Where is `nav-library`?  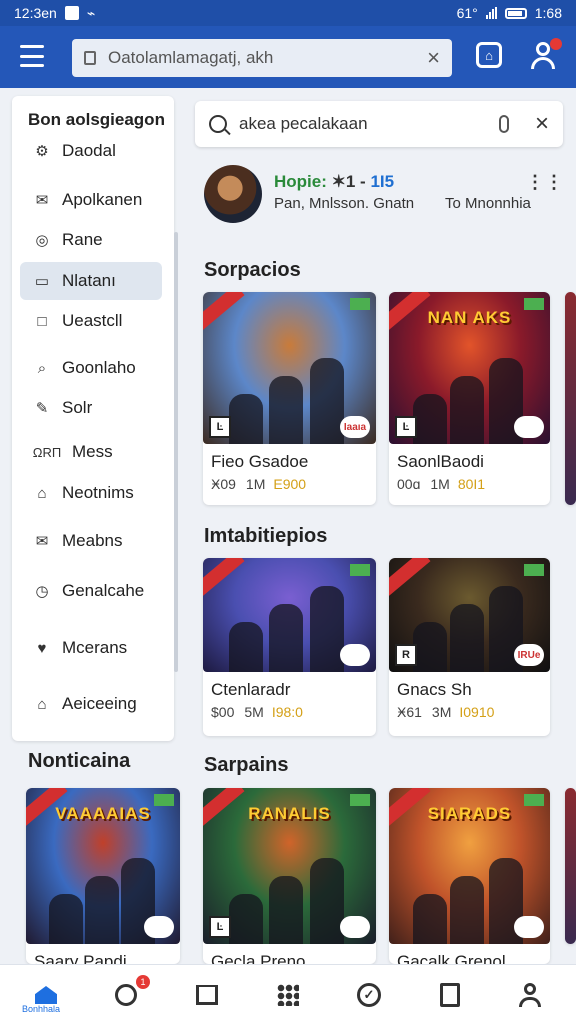
nav-library is located at coordinates (207, 995).